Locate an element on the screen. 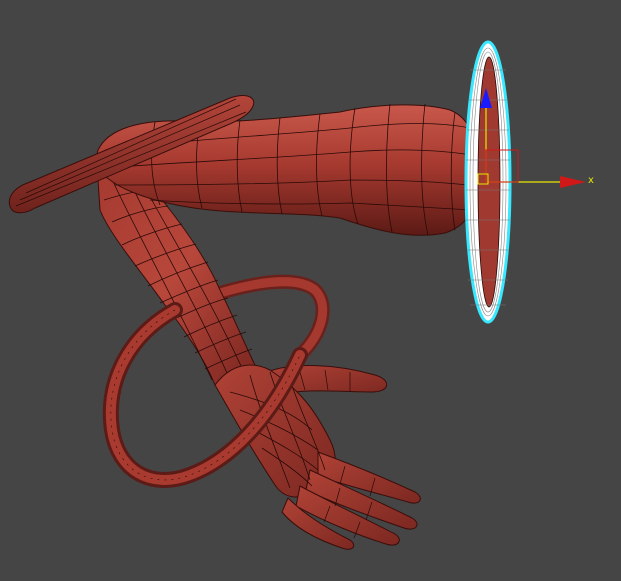  hand-mesh is located at coordinates (317, 457).